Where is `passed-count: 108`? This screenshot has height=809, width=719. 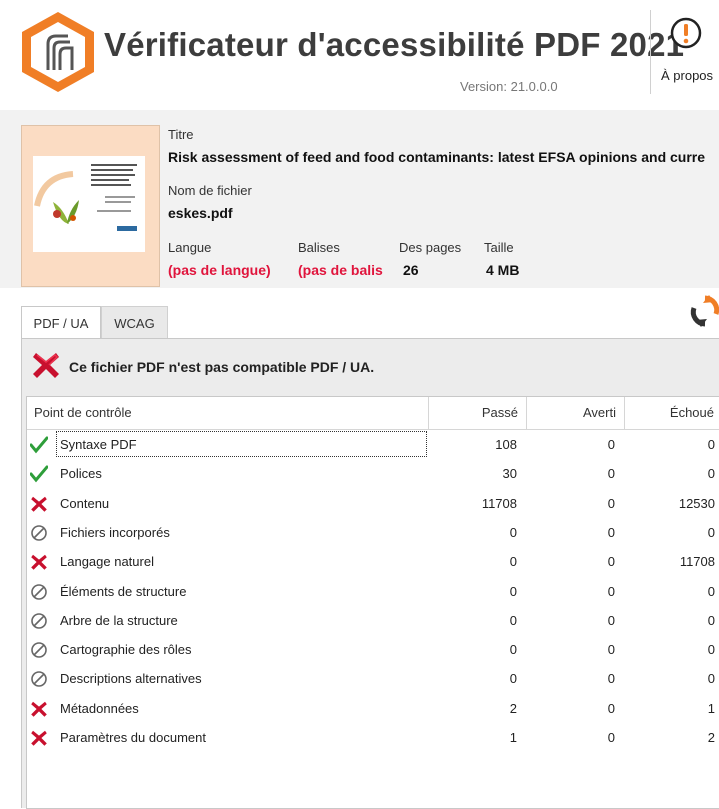
passed-count: 108 is located at coordinates (506, 444).